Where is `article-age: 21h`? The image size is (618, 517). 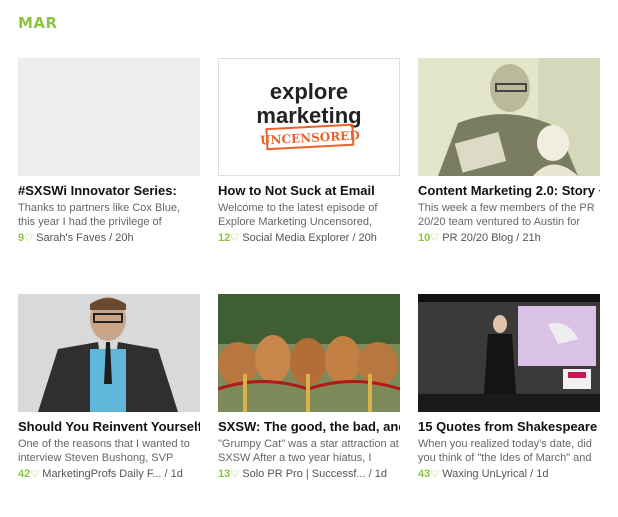
article-age: 21h is located at coordinates (531, 238).